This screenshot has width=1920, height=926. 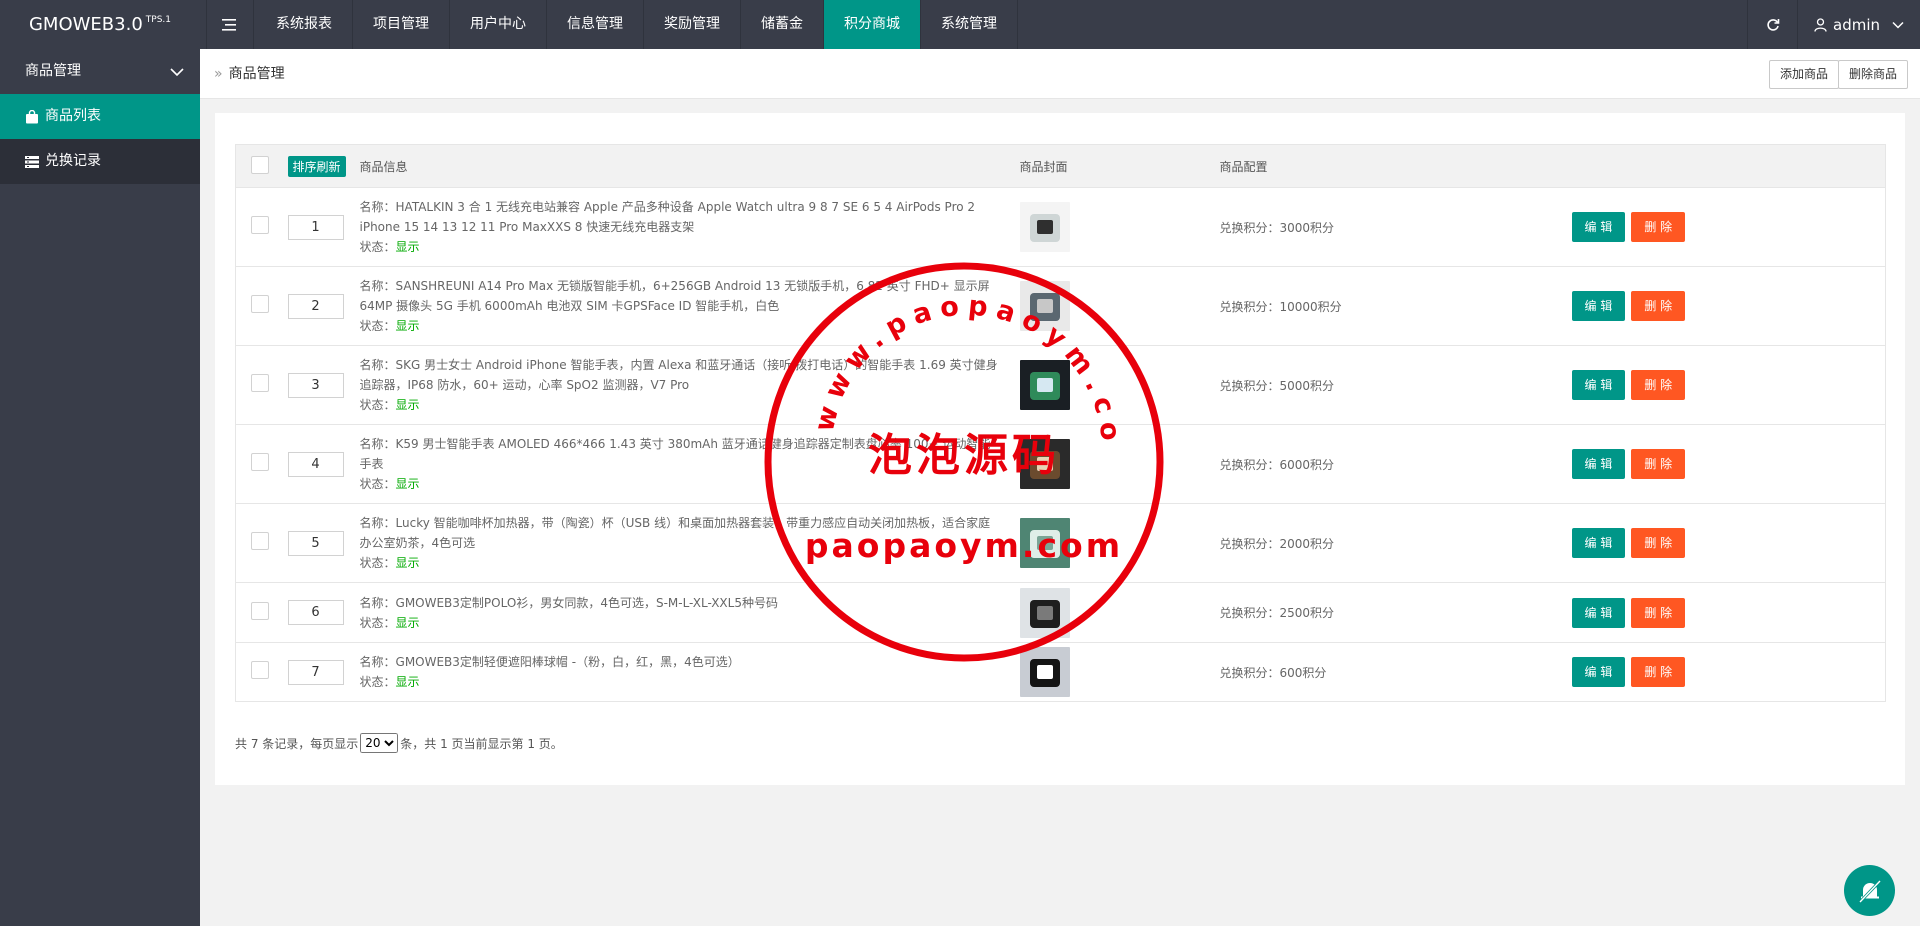 What do you see at coordinates (689, 166) in the screenshot?
I see `header-info: 商品信息` at bounding box center [689, 166].